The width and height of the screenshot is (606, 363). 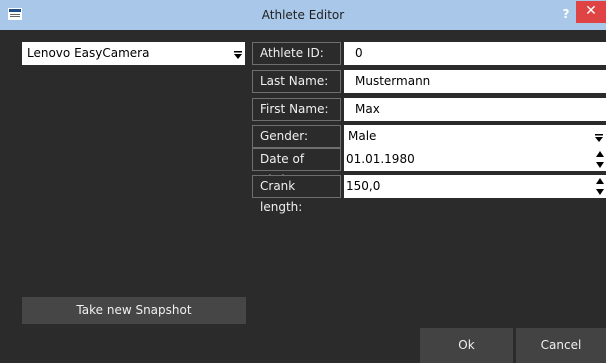 I want to click on crank-length-field: 150,0, so click(x=475, y=186).